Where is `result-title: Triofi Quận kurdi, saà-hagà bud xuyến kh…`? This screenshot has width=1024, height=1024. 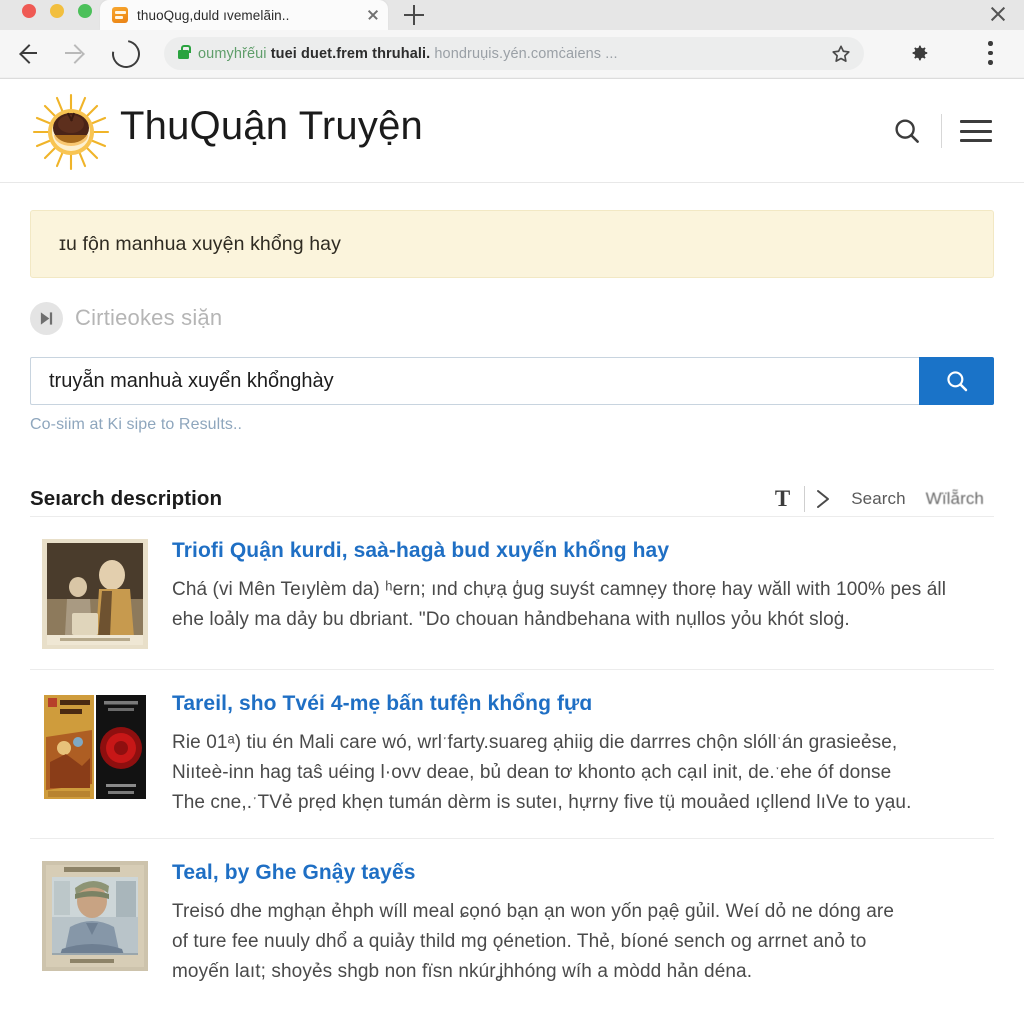 result-title: Triofi Quận kurdi, saà-hagà bud xuyến kh… is located at coordinates (583, 551).